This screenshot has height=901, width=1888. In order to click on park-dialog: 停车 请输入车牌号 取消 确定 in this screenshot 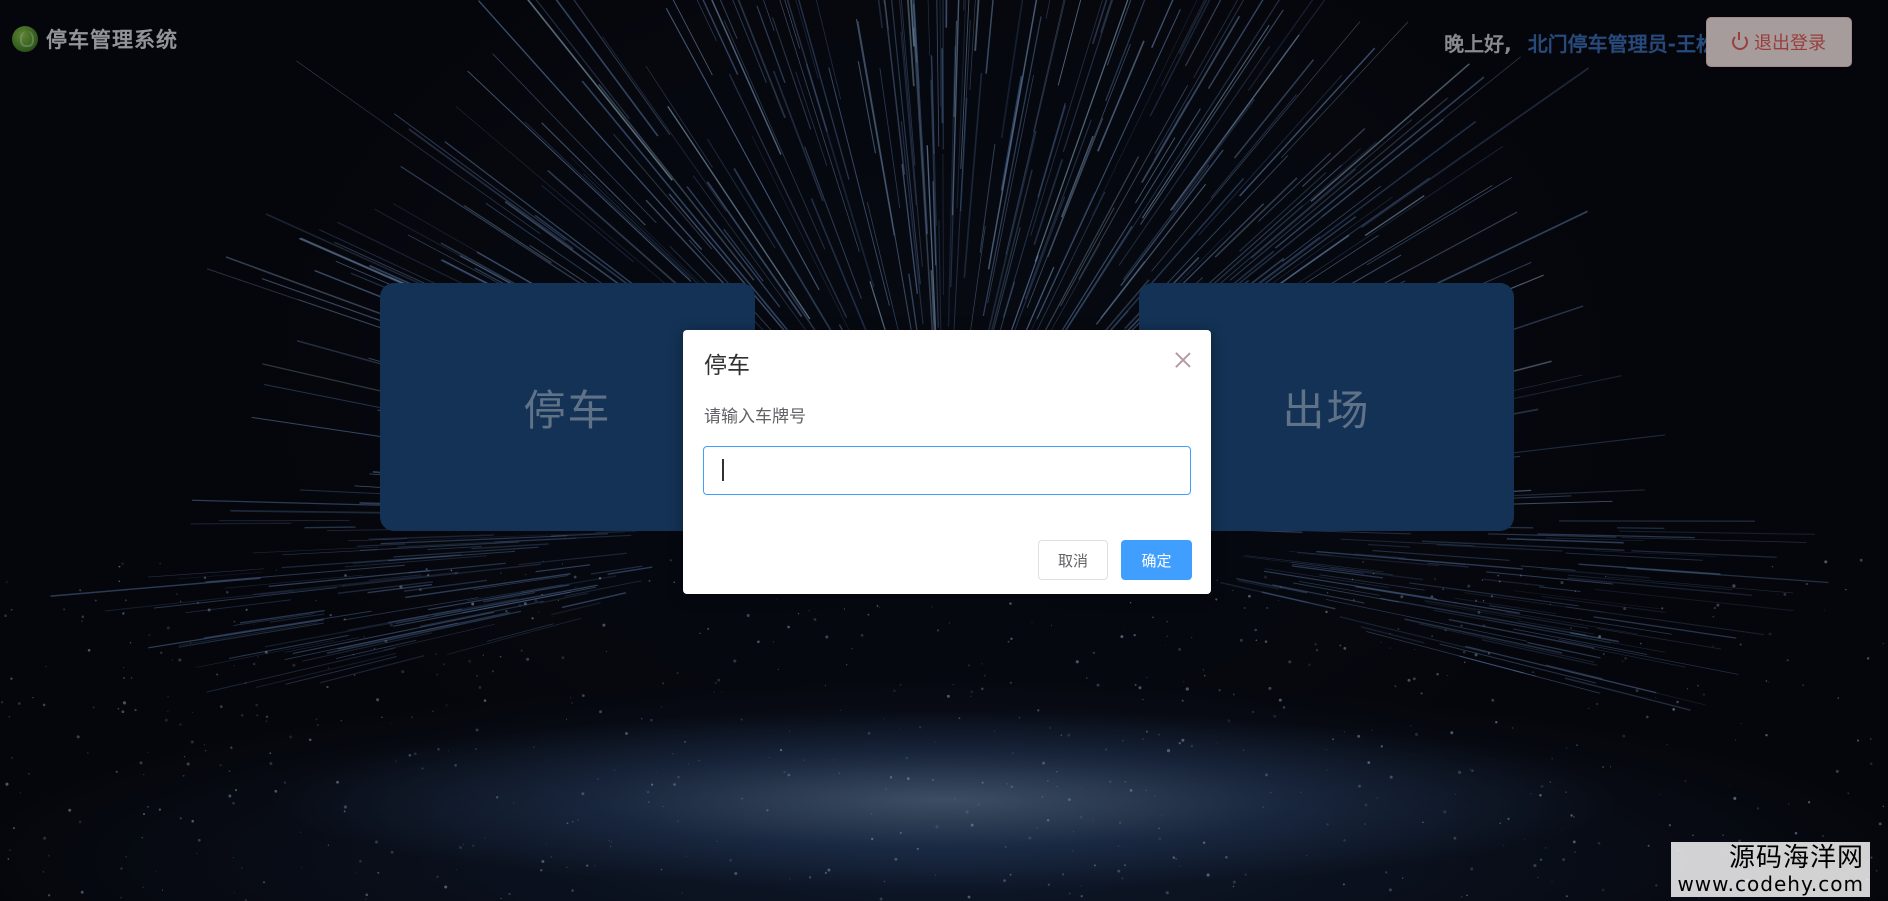, I will do `click(947, 462)`.